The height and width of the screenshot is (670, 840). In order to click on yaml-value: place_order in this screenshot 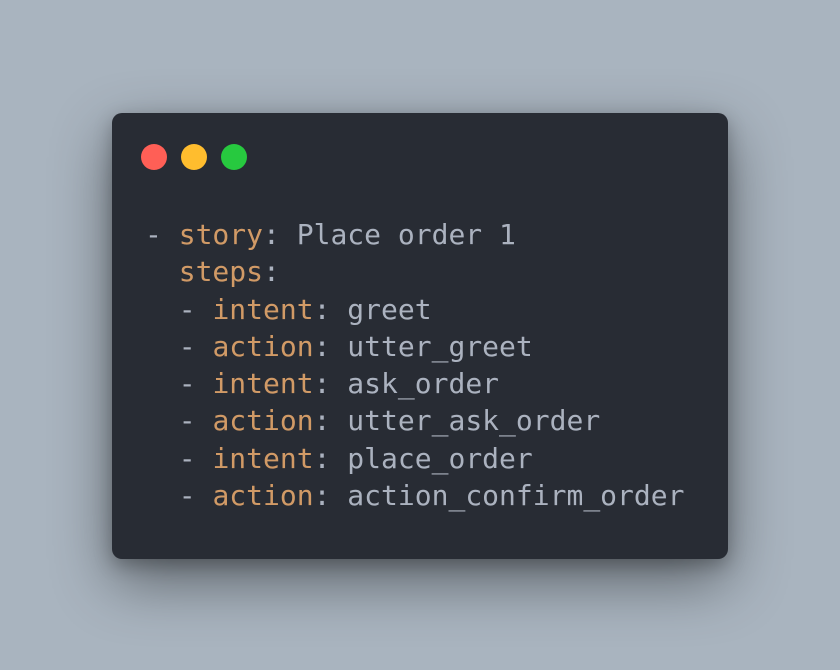, I will do `click(431, 458)`.